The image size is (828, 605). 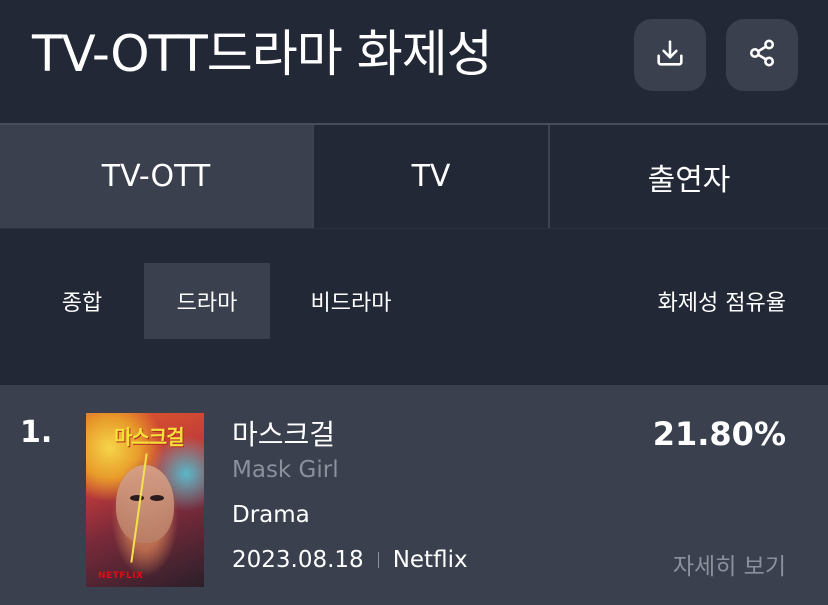 I want to click on share-icon, so click(x=762, y=55).